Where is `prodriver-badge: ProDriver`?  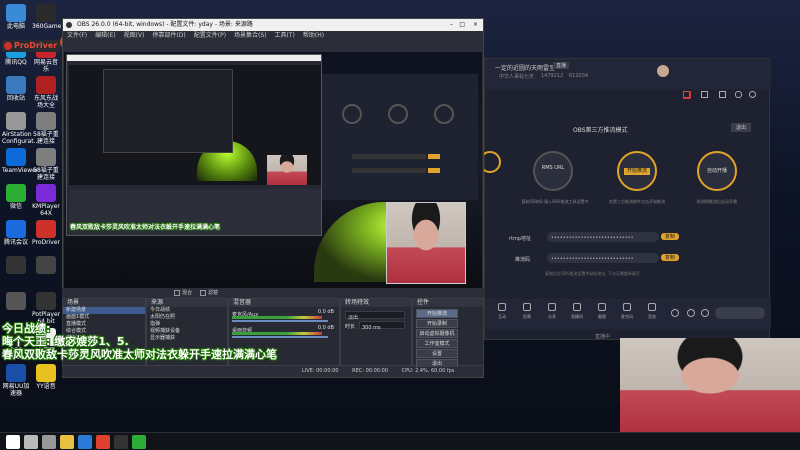 prodriver-badge: ProDriver is located at coordinates (31, 46).